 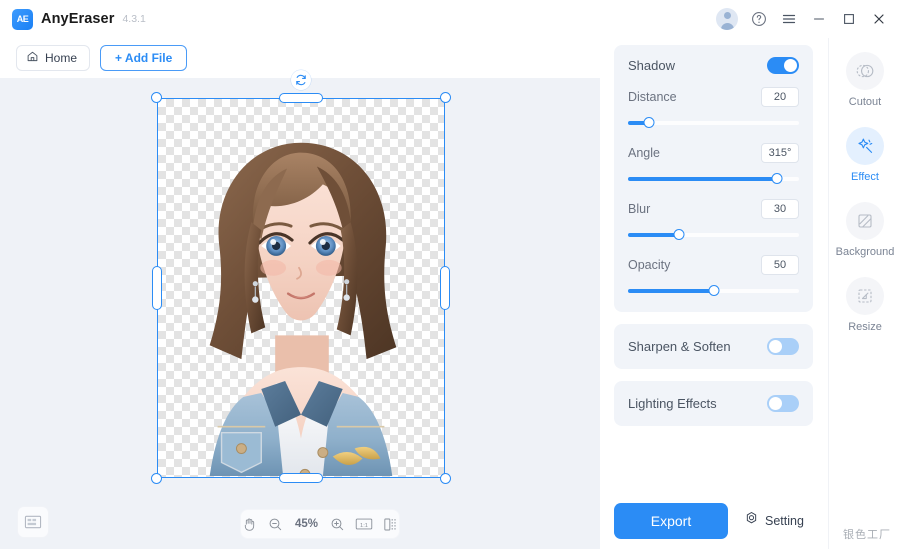 What do you see at coordinates (301, 80) in the screenshot?
I see `rotate-handle-icon` at bounding box center [301, 80].